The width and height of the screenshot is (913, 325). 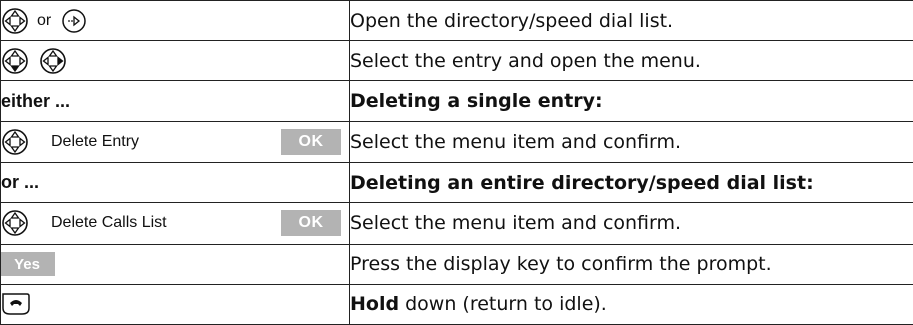 I want to click on emphasis-text: Hold, so click(x=375, y=304).